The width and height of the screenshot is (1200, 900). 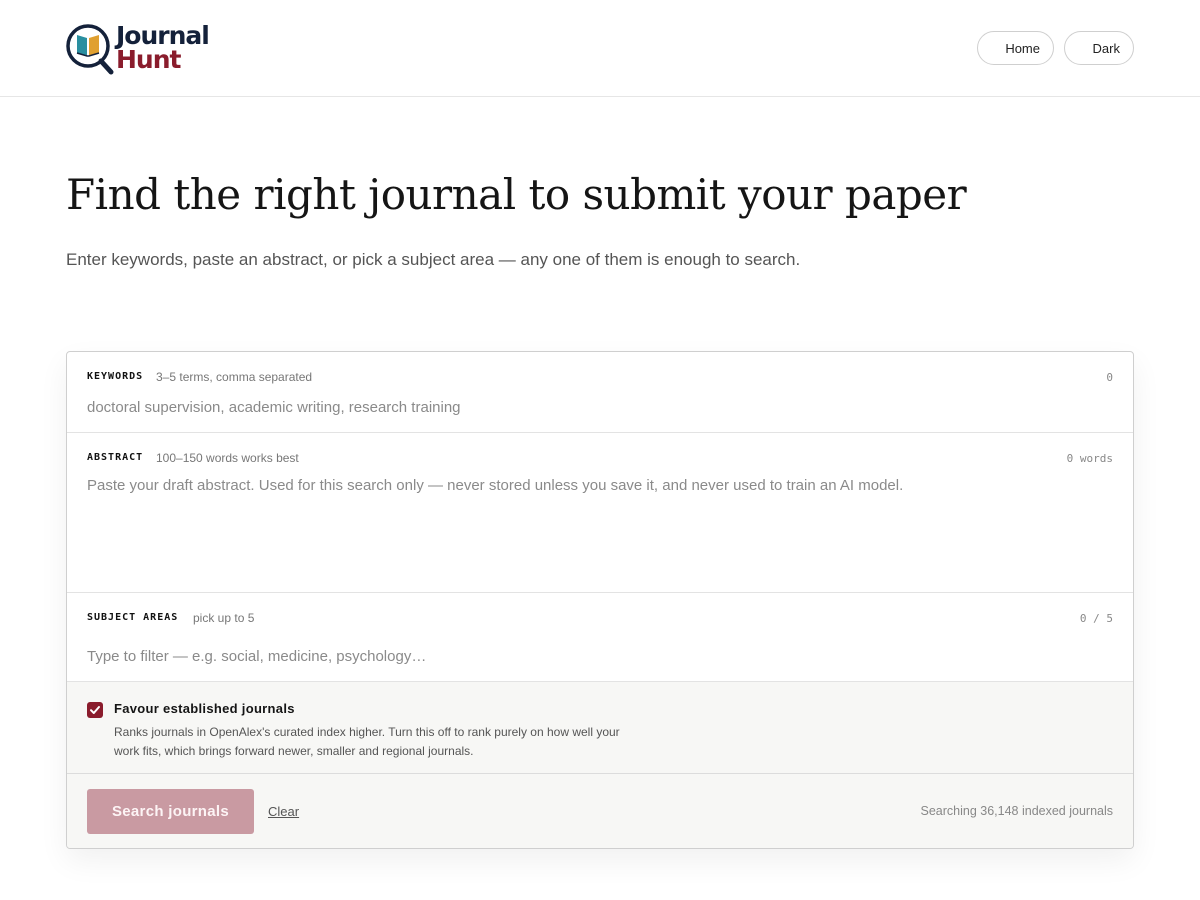 I want to click on subject-areas-count: 0 / 5, so click(x=1096, y=618).